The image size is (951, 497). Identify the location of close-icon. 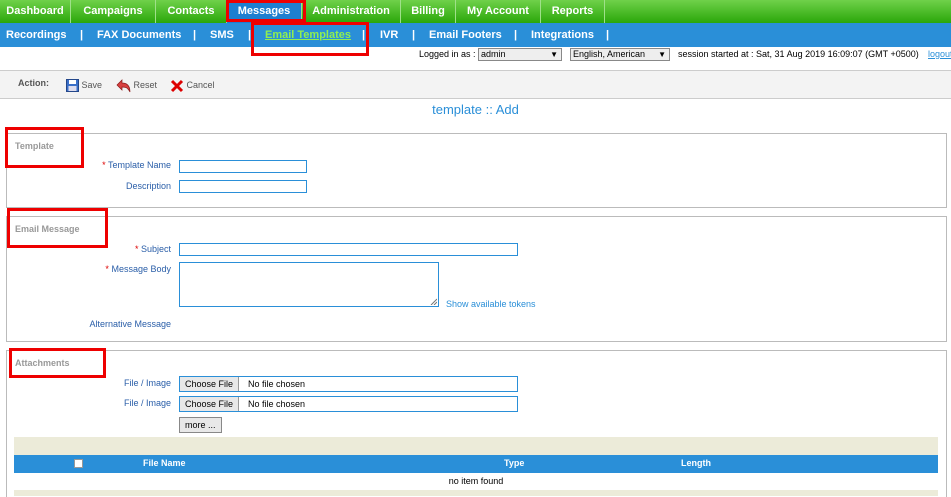
(177, 85).